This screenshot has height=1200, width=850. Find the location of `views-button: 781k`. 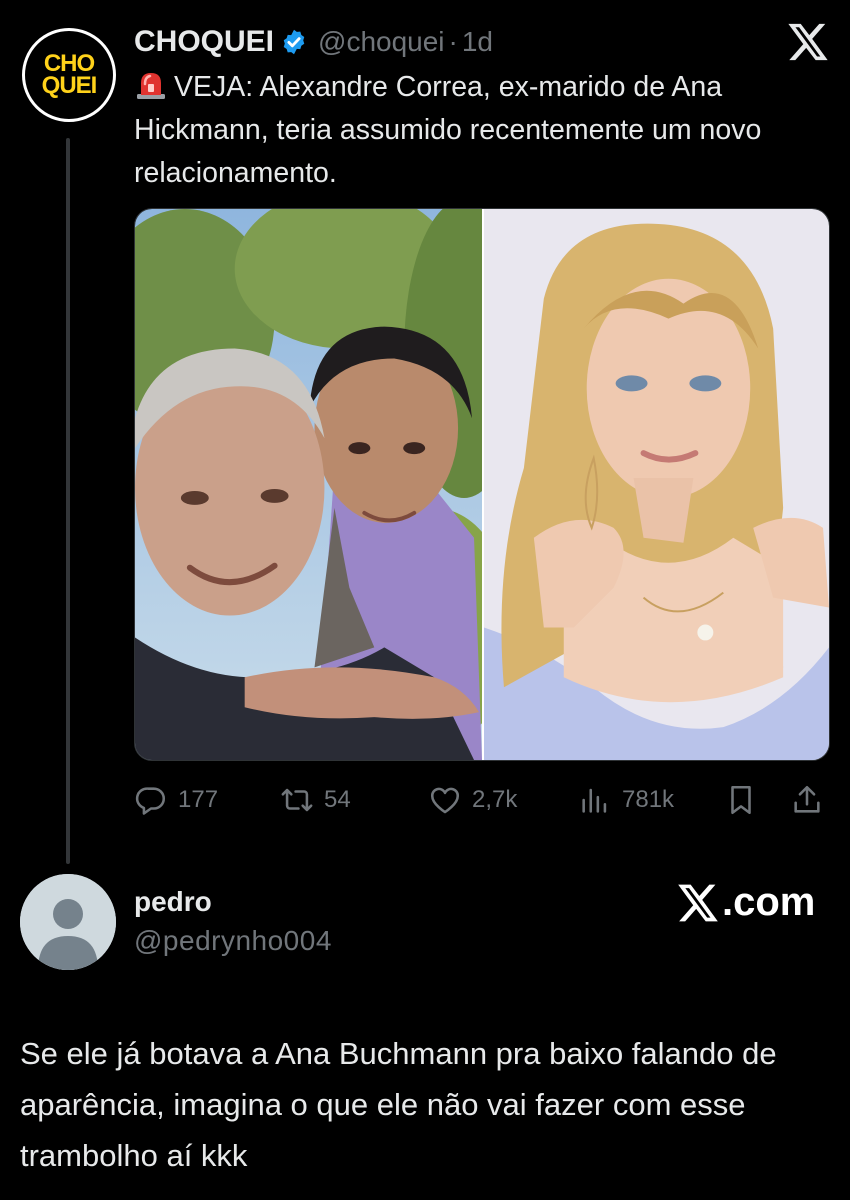

views-button: 781k is located at coordinates (626, 800).